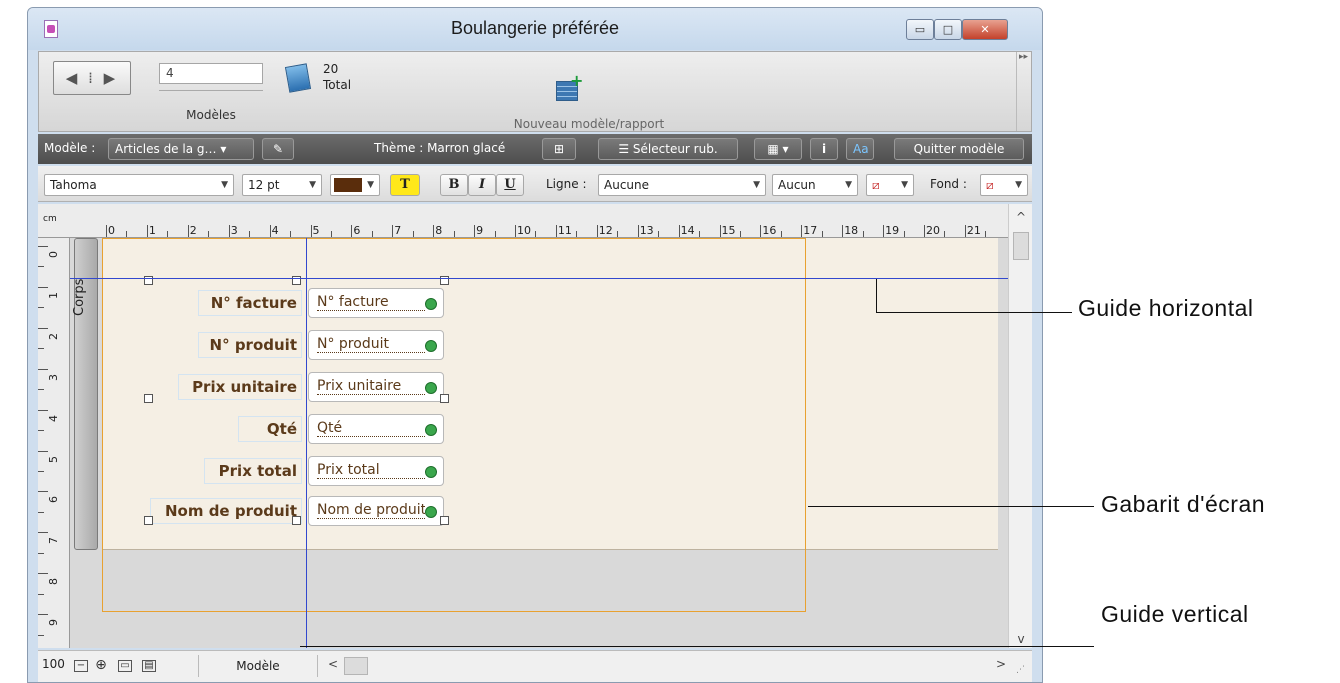 This screenshot has width=1340, height=683. I want to click on field-label: N° produit, so click(250, 345).